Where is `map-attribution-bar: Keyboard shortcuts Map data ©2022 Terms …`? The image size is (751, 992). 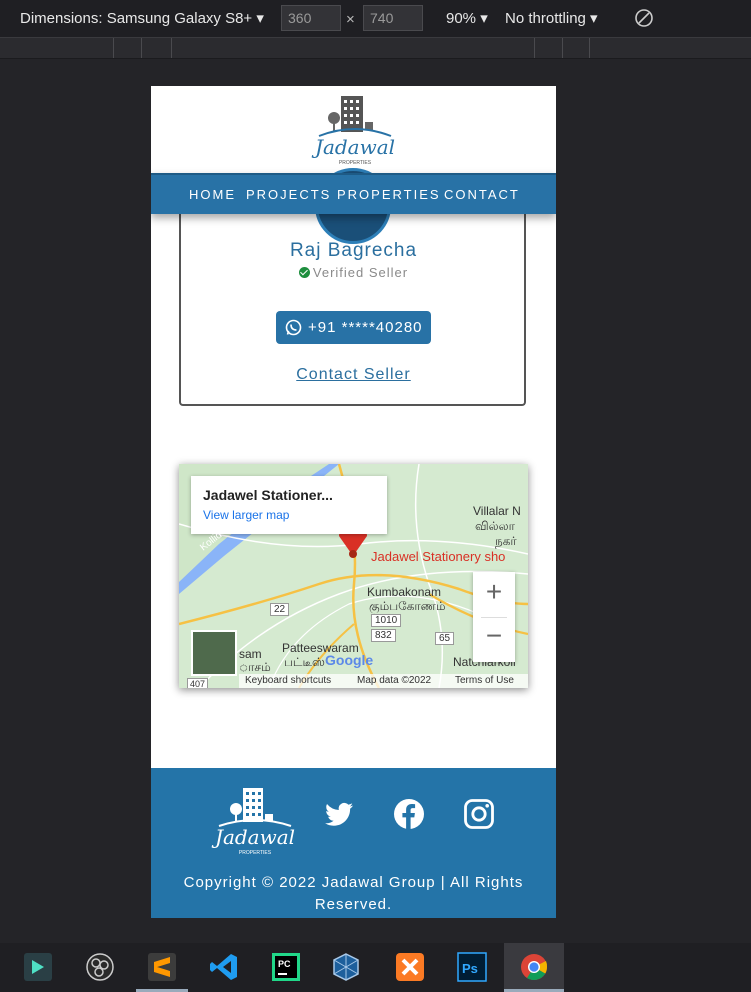
map-attribution-bar: Keyboard shortcuts Map data ©2022 Terms … is located at coordinates (383, 681).